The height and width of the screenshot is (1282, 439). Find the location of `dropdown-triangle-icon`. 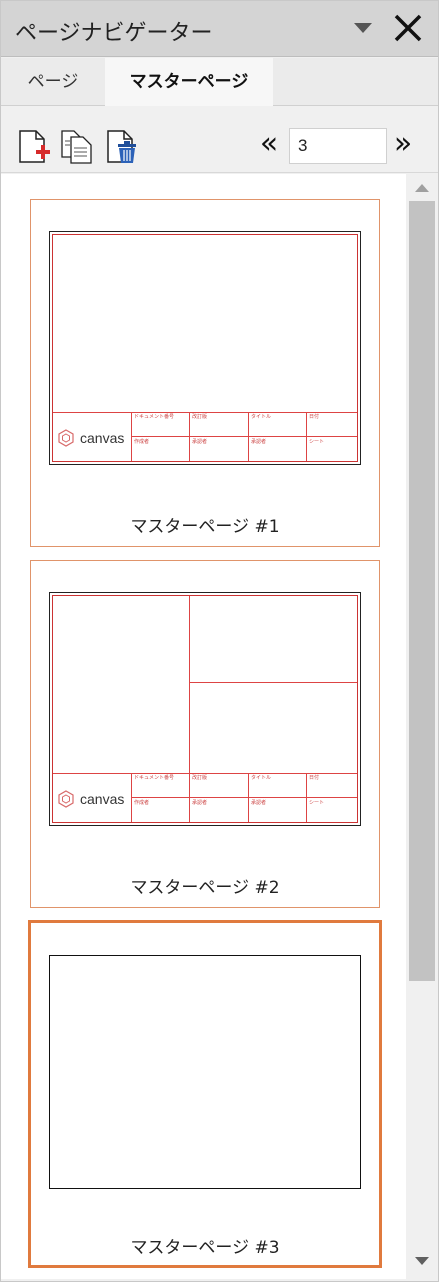

dropdown-triangle-icon is located at coordinates (363, 28).